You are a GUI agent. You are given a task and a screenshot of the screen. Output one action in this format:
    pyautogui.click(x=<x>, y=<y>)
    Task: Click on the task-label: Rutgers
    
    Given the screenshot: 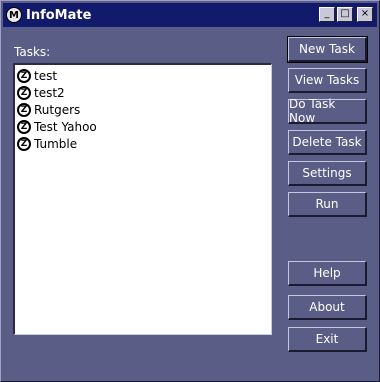 What is the action you would take?
    pyautogui.click(x=57, y=109)
    